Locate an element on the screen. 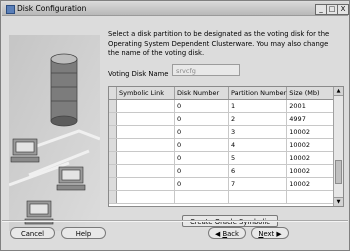  voting-disk-label: Voting Disk Name is located at coordinates (138, 74).